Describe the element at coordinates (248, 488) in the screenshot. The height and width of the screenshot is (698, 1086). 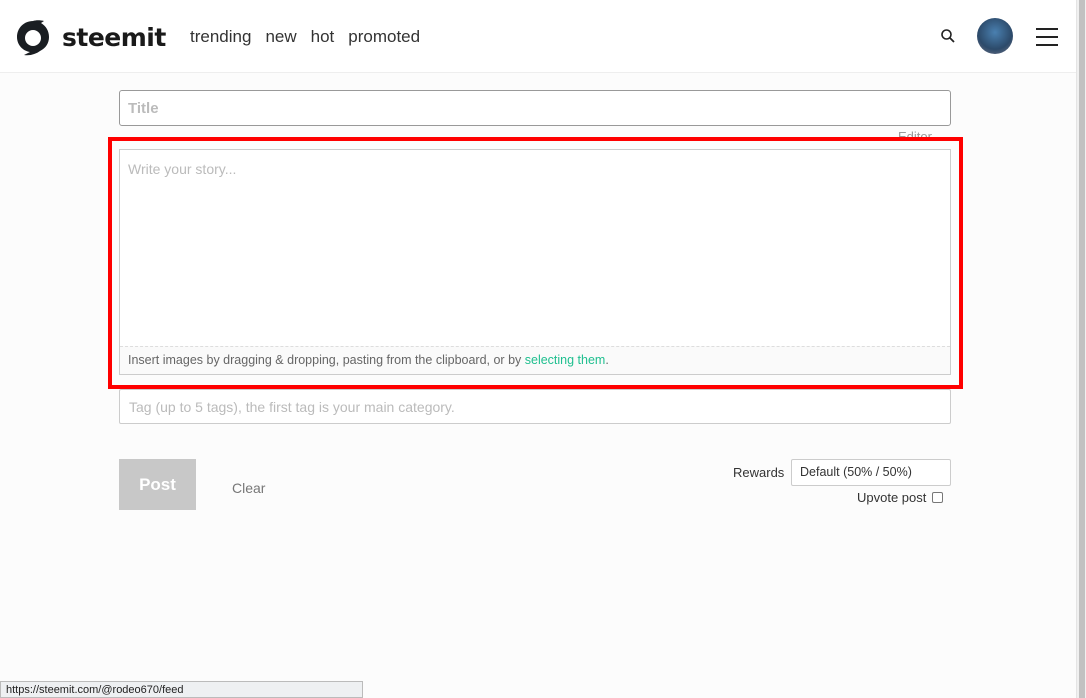
I see `clear-button: Clear` at that location.